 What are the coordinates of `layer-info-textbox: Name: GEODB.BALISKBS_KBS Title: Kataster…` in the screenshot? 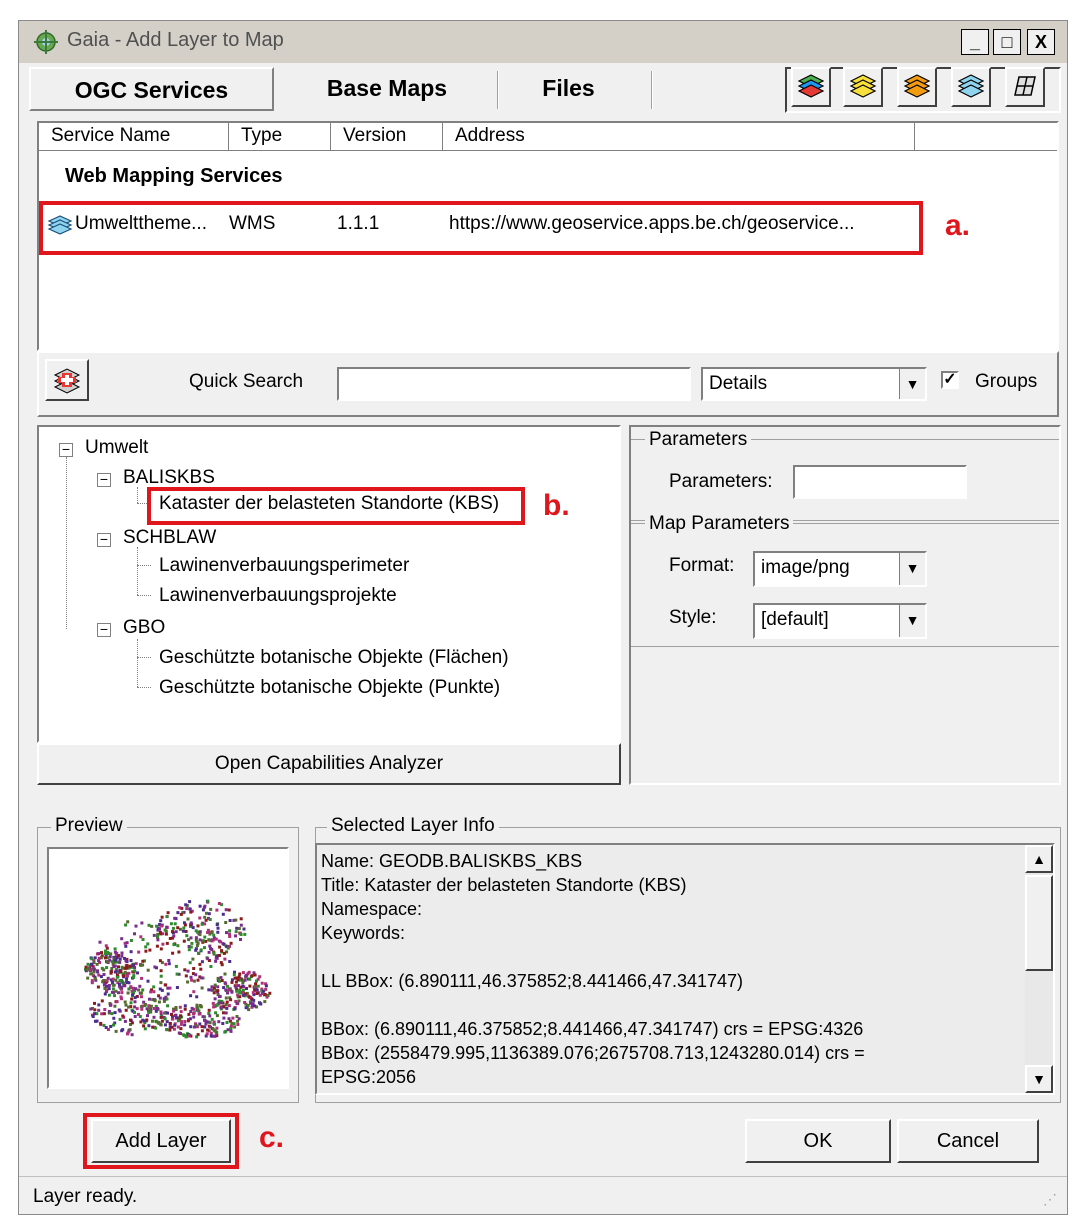 It's located at (685, 969).